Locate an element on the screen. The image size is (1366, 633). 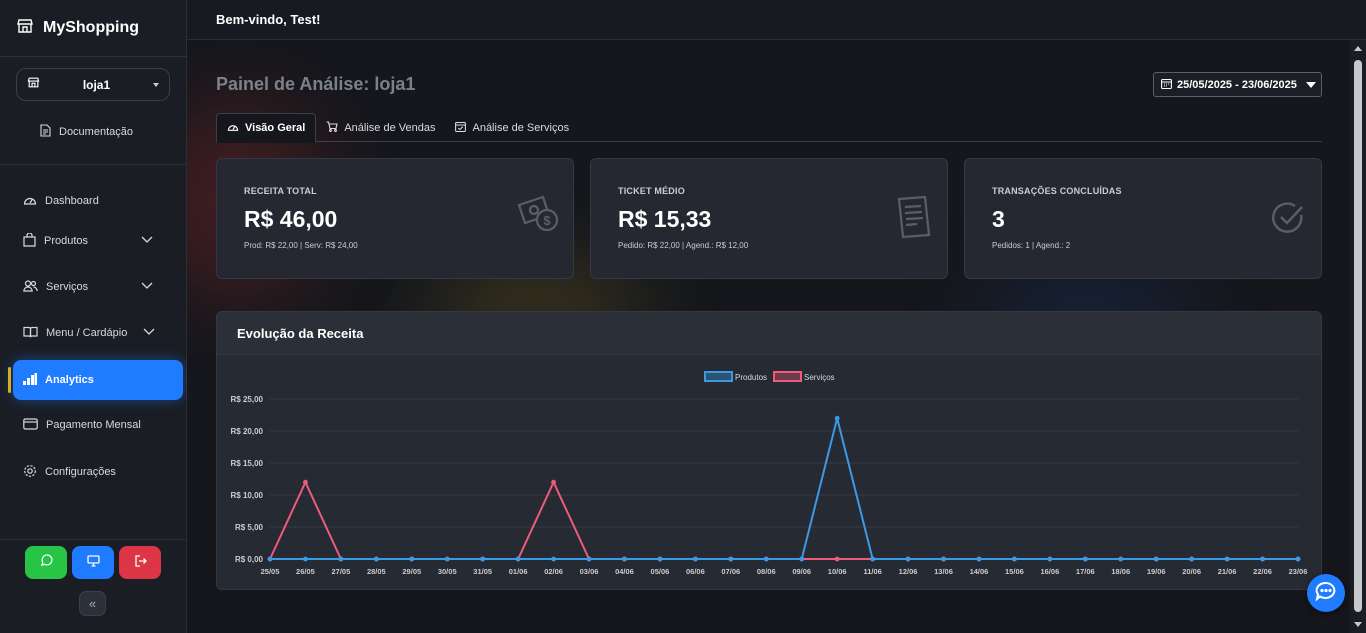
scrollbar is located at coordinates (1358, 336).